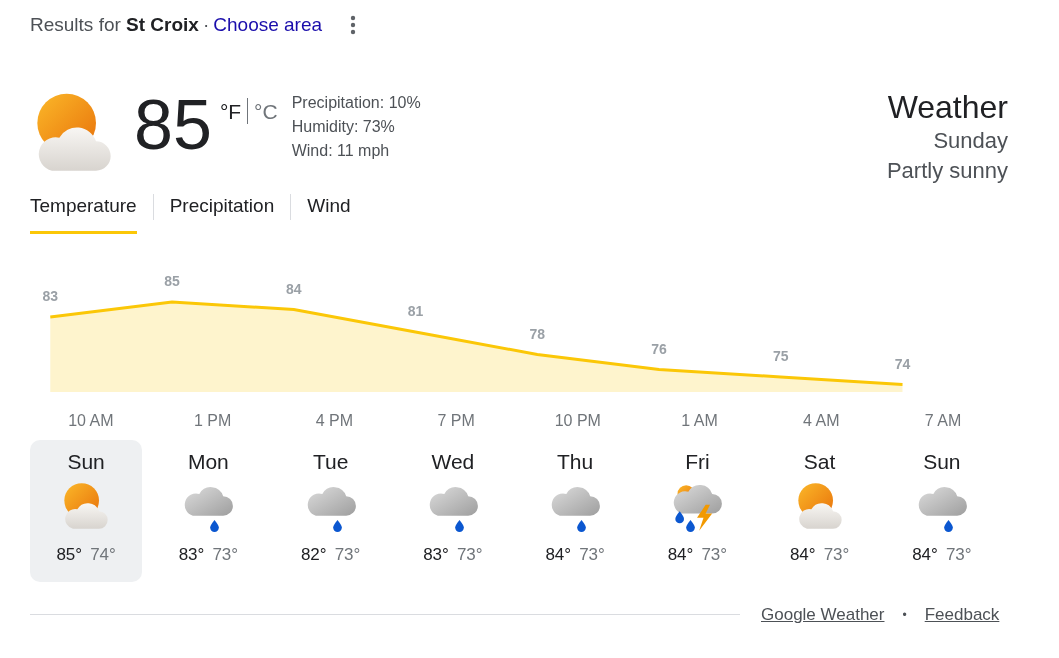  What do you see at coordinates (353, 25) in the screenshot?
I see `more-options-icon` at bounding box center [353, 25].